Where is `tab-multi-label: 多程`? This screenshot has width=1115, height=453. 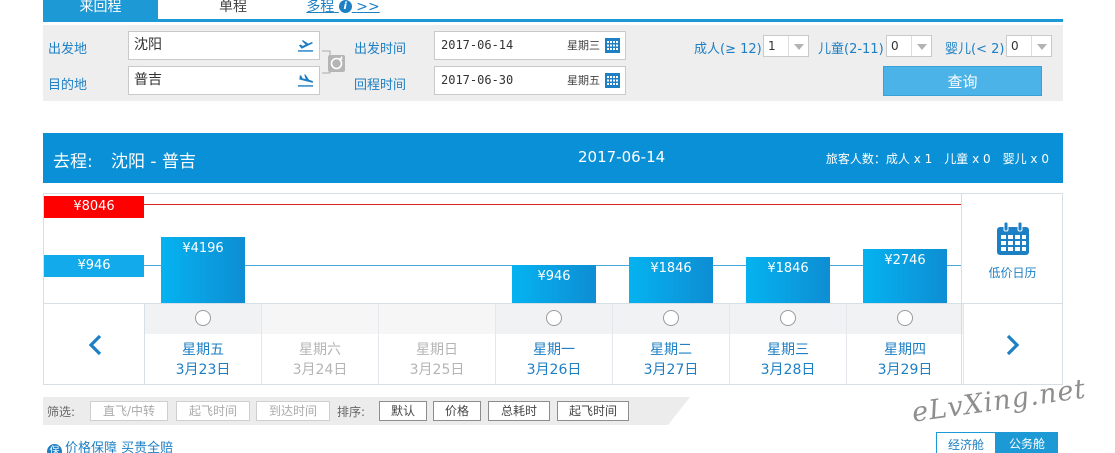 tab-multi-label: 多程 is located at coordinates (320, 7).